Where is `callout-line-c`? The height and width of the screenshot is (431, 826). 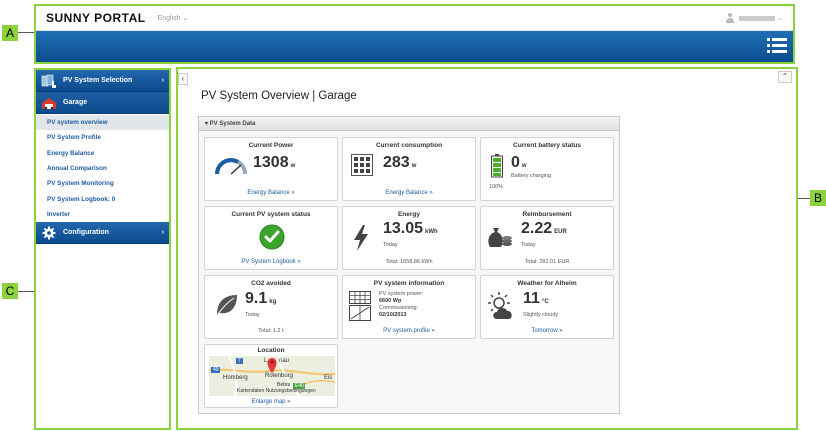 callout-line-c is located at coordinates (26, 291).